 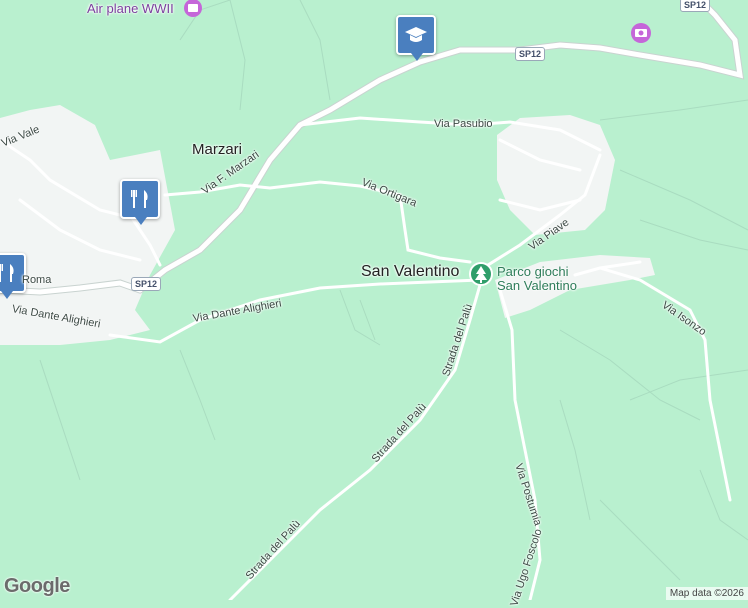 I want to click on school-icon, so click(x=416, y=34).